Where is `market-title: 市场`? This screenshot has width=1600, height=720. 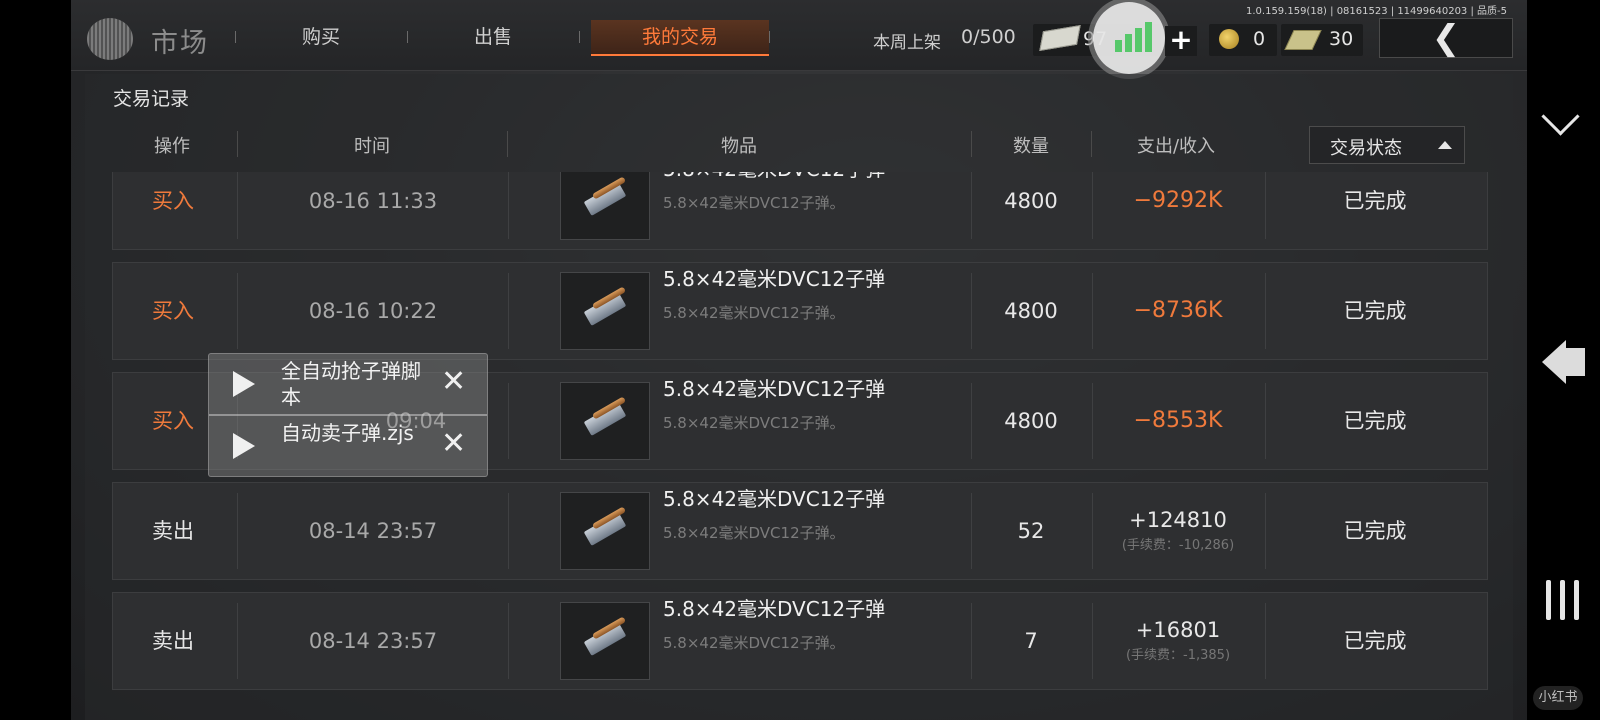
market-title: 市场 is located at coordinates (180, 43).